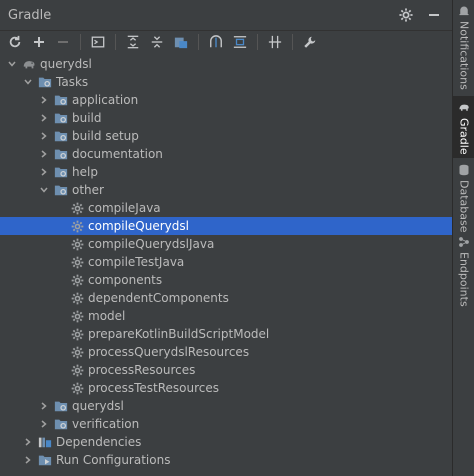 Image resolution: width=474 pixels, height=476 pixels. I want to click on tab-label: Endpoints, so click(464, 279).